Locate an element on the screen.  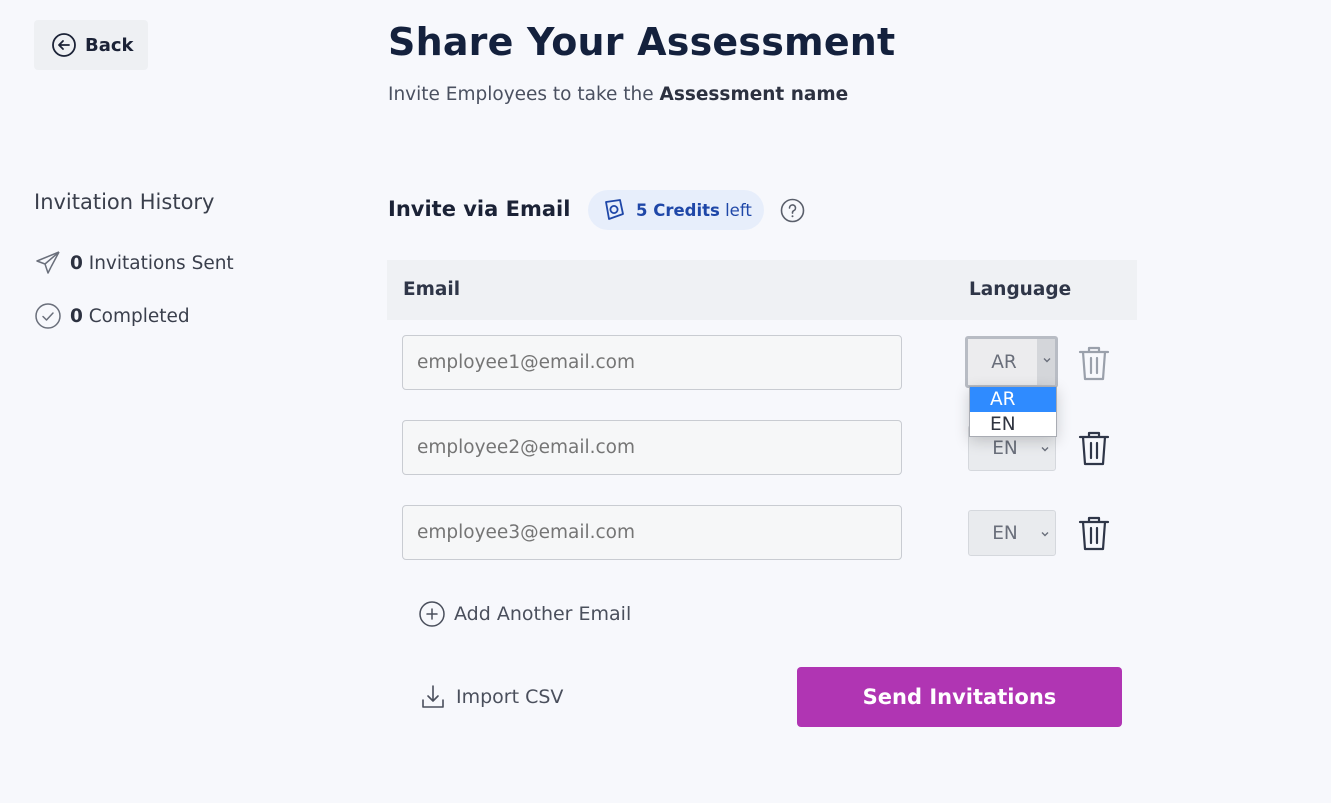
email-column-header: Email is located at coordinates (432, 289).